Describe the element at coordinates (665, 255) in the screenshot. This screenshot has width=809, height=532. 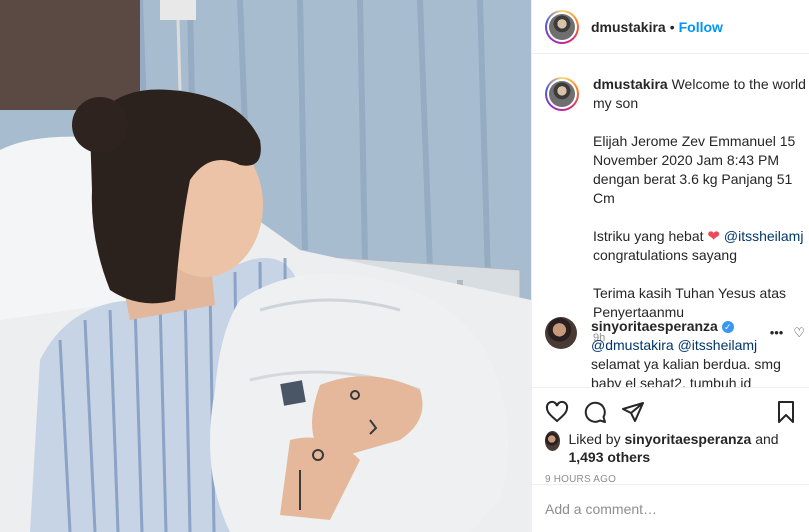
I see `caption-line-3-suffix: congratulations sayang` at that location.